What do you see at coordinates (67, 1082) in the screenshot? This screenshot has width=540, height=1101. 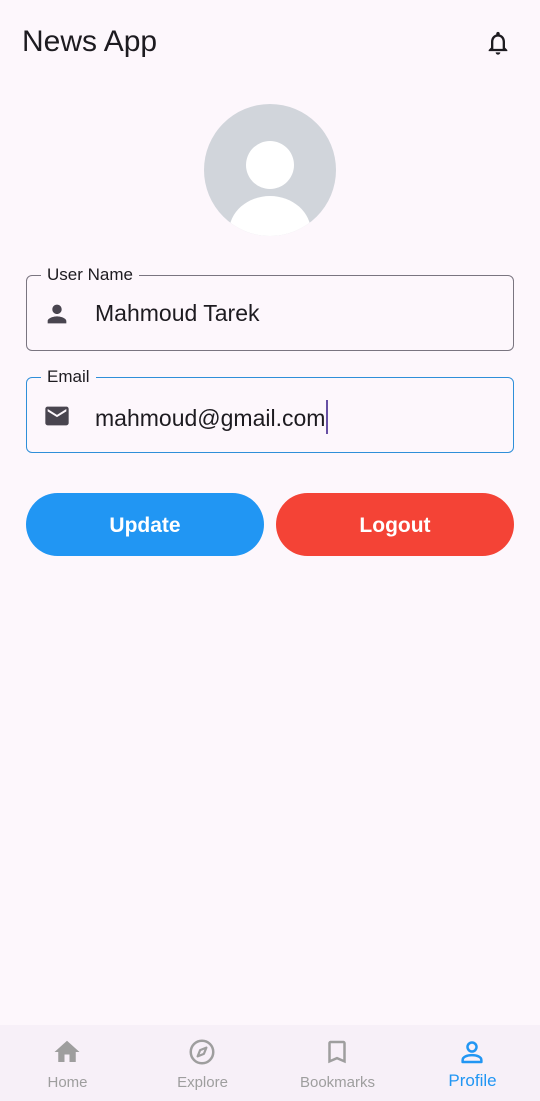 I see `nav-label-home: Home` at bounding box center [67, 1082].